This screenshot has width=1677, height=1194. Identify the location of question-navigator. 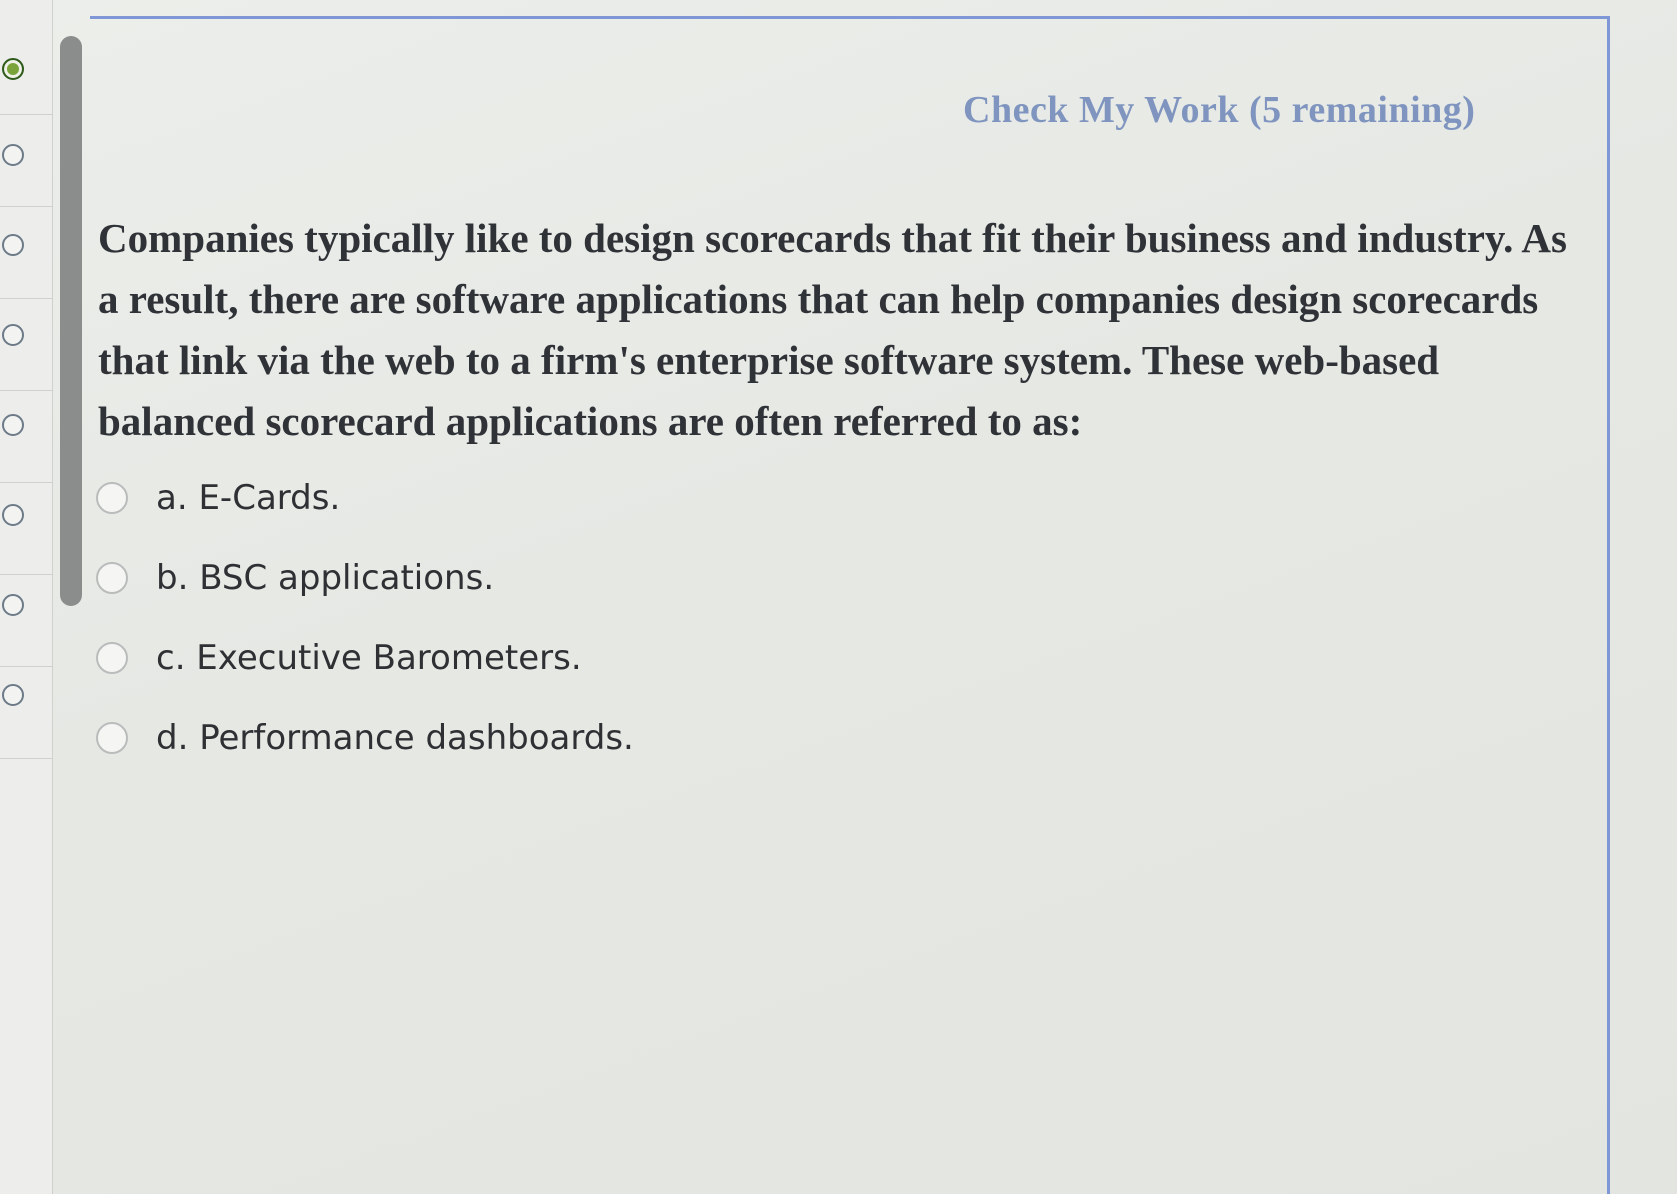
(26, 597).